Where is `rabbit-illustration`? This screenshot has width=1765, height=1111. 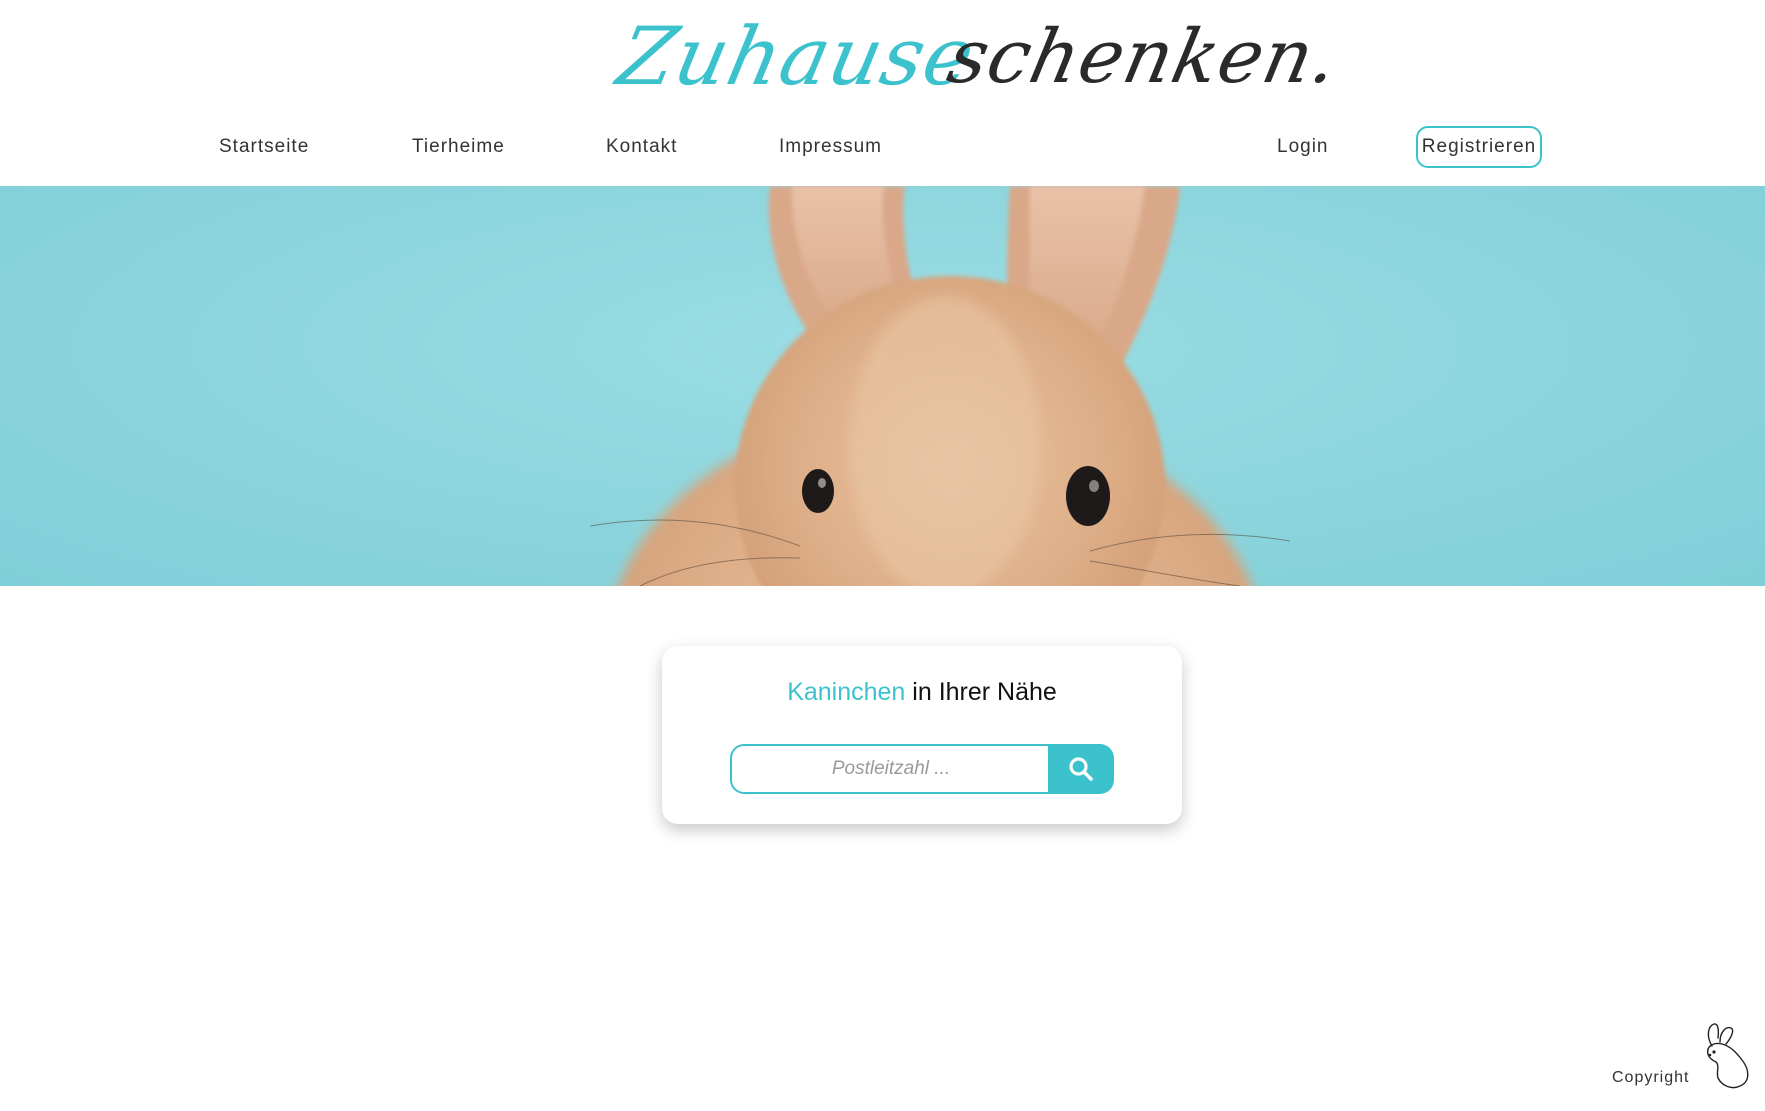 rabbit-illustration is located at coordinates (940, 386).